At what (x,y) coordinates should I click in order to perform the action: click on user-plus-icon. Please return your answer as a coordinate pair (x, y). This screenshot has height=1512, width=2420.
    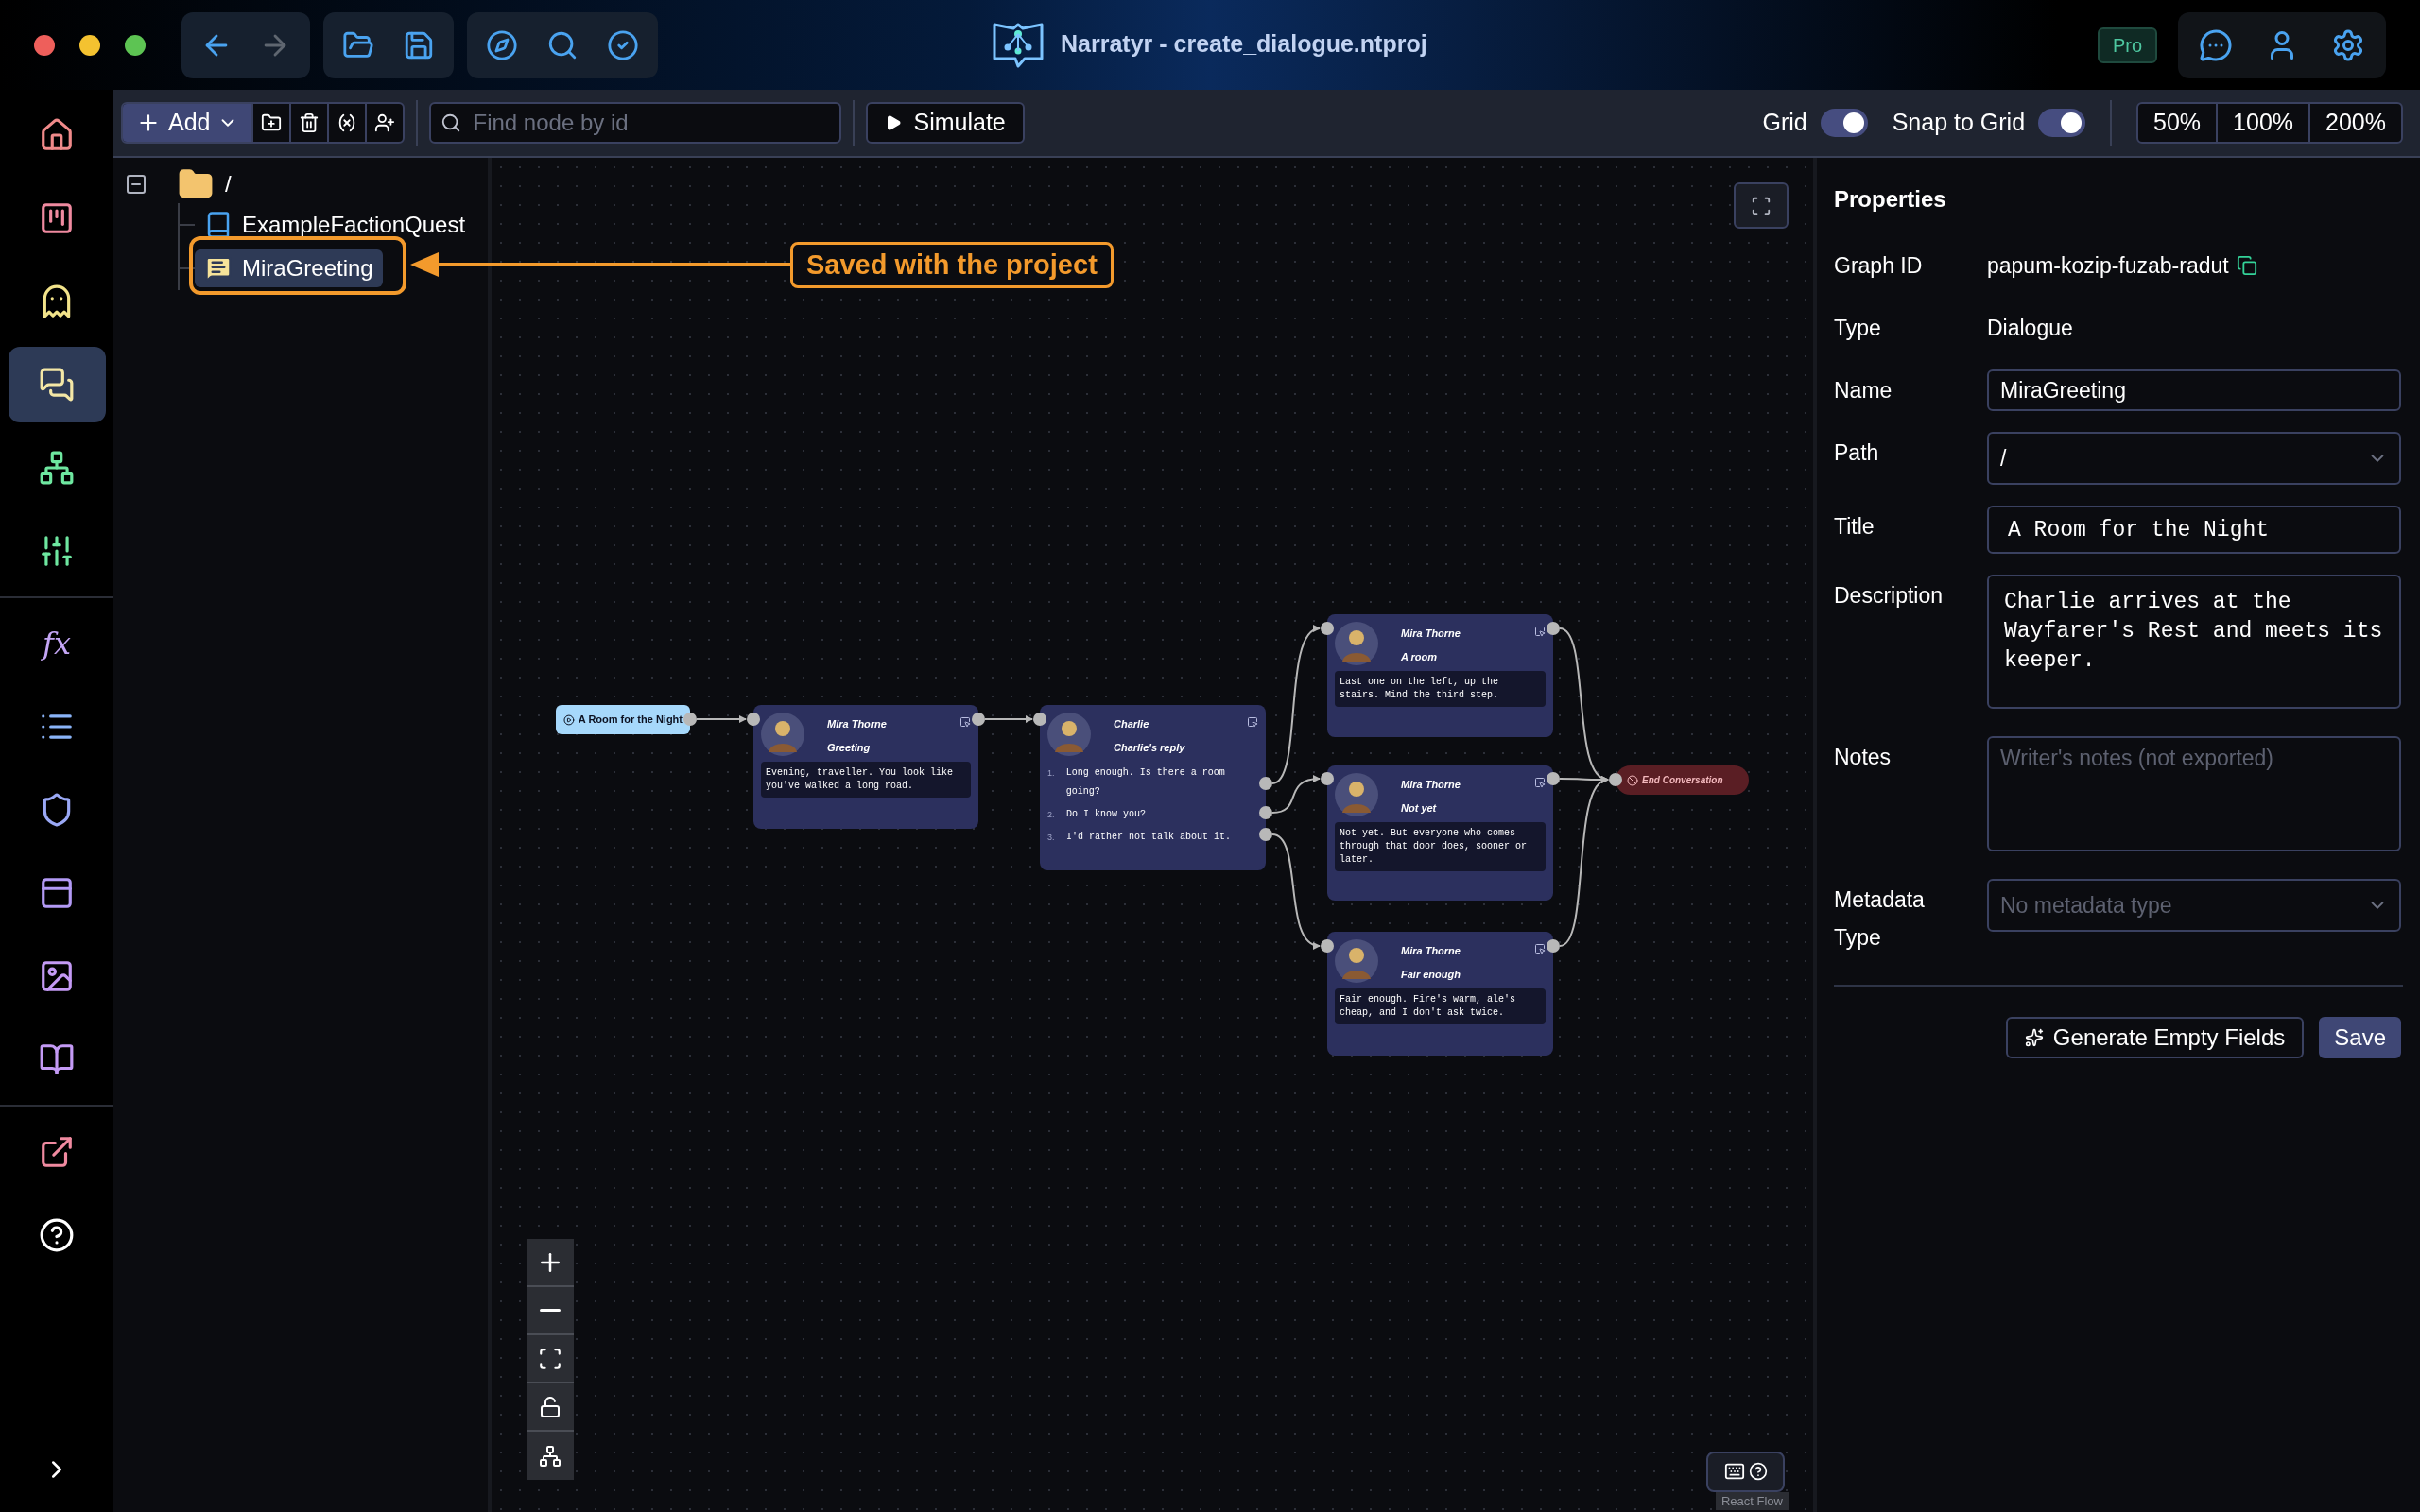
    Looking at the image, I should click on (385, 122).